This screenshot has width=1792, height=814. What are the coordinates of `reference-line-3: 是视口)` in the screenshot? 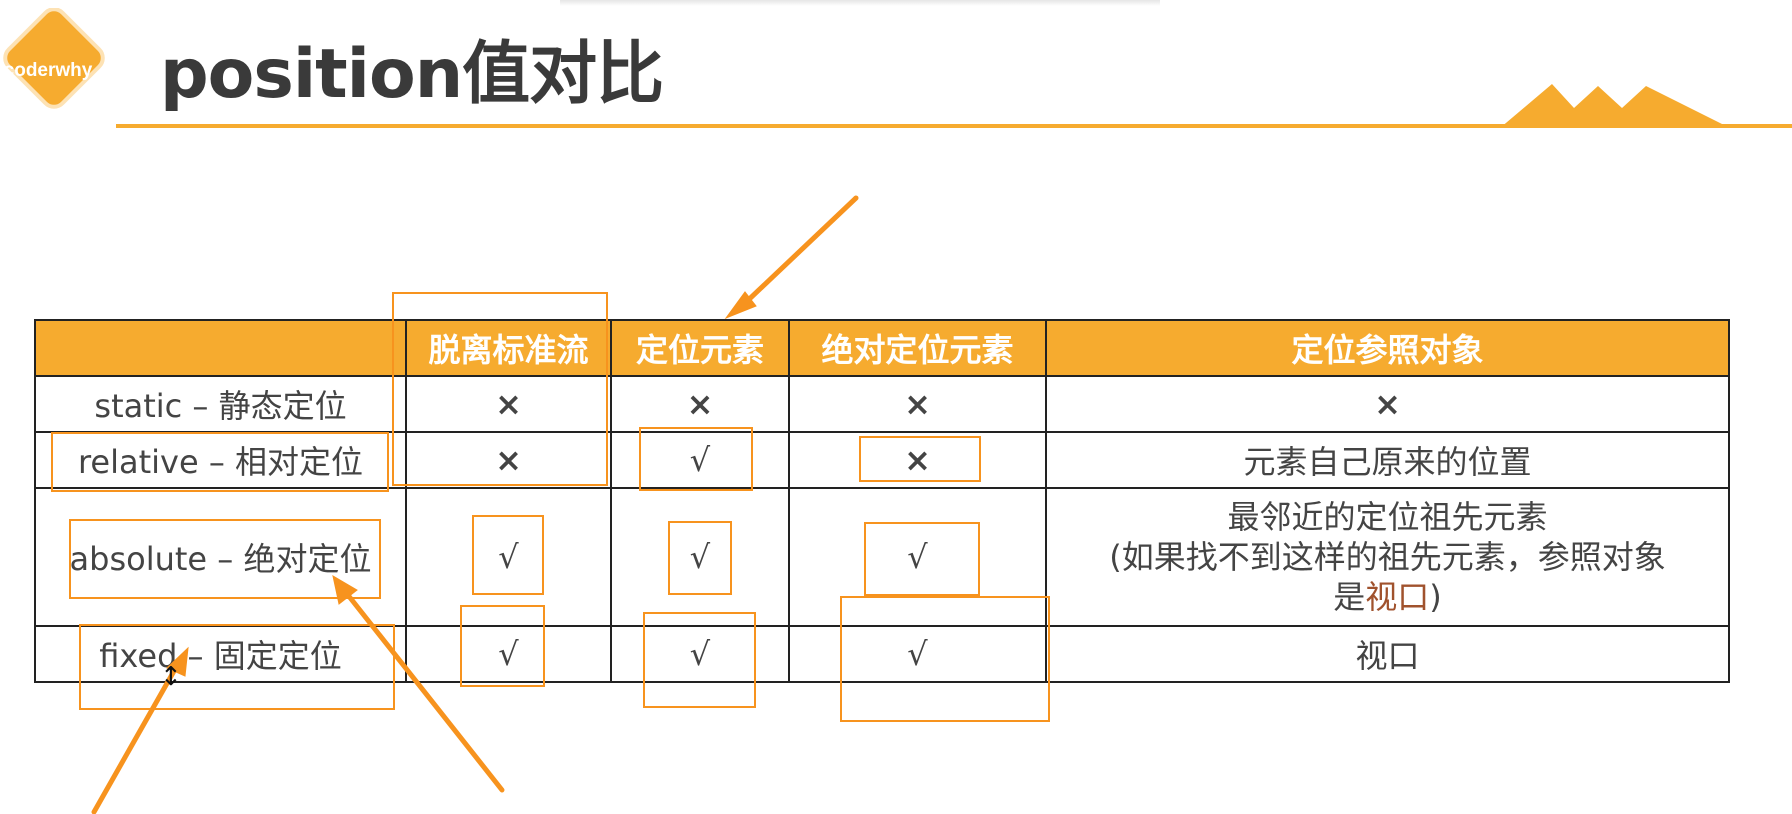 It's located at (1387, 597).